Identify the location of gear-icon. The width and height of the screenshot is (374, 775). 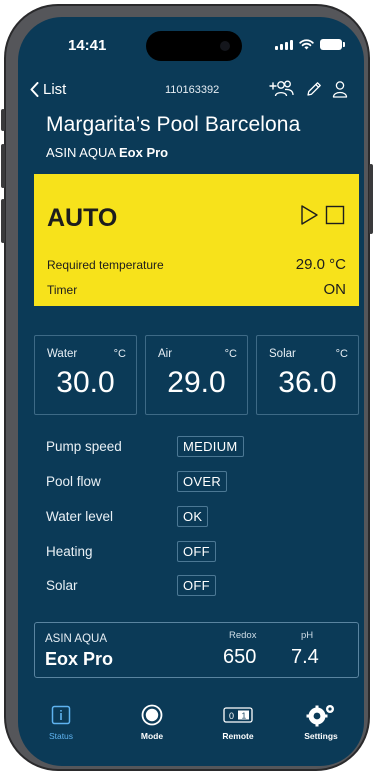
(320, 716).